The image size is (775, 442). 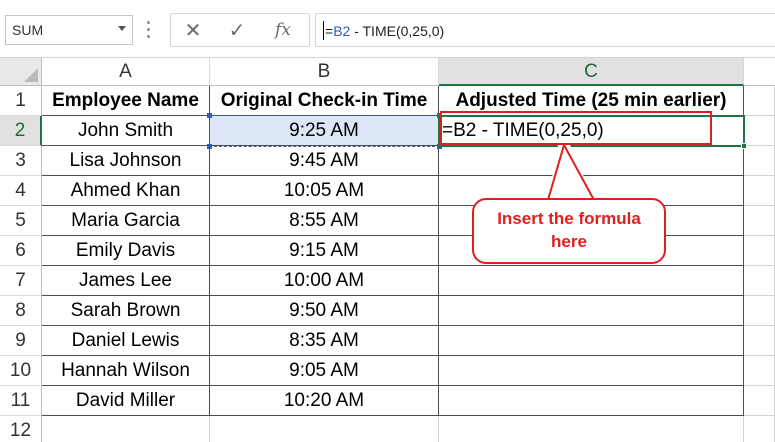 I want to click on drag-handle-icon, so click(x=149, y=29).